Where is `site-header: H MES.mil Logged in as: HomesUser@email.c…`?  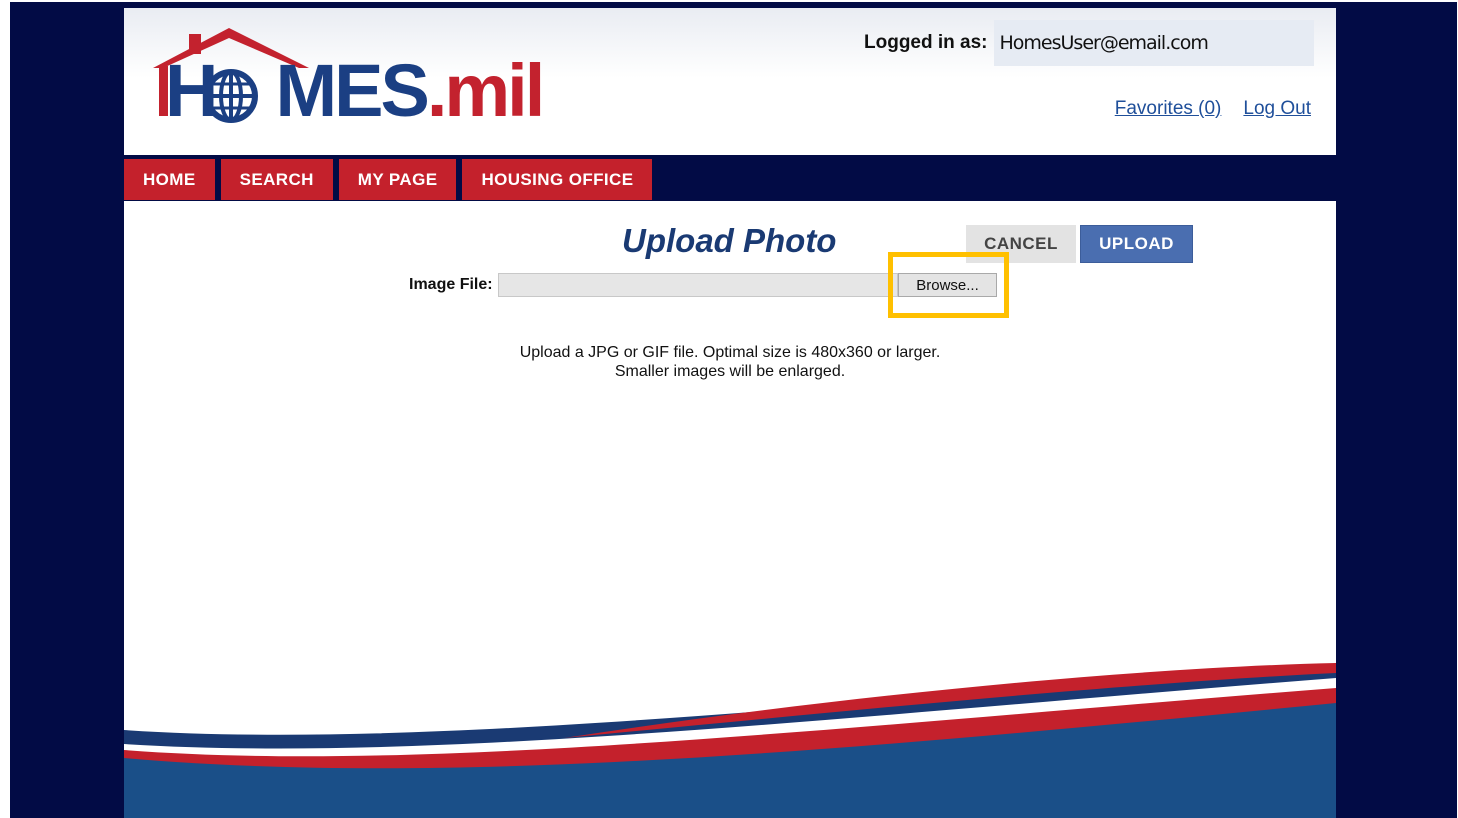 site-header: H MES.mil Logged in as: HomesUser@email.c… is located at coordinates (730, 81).